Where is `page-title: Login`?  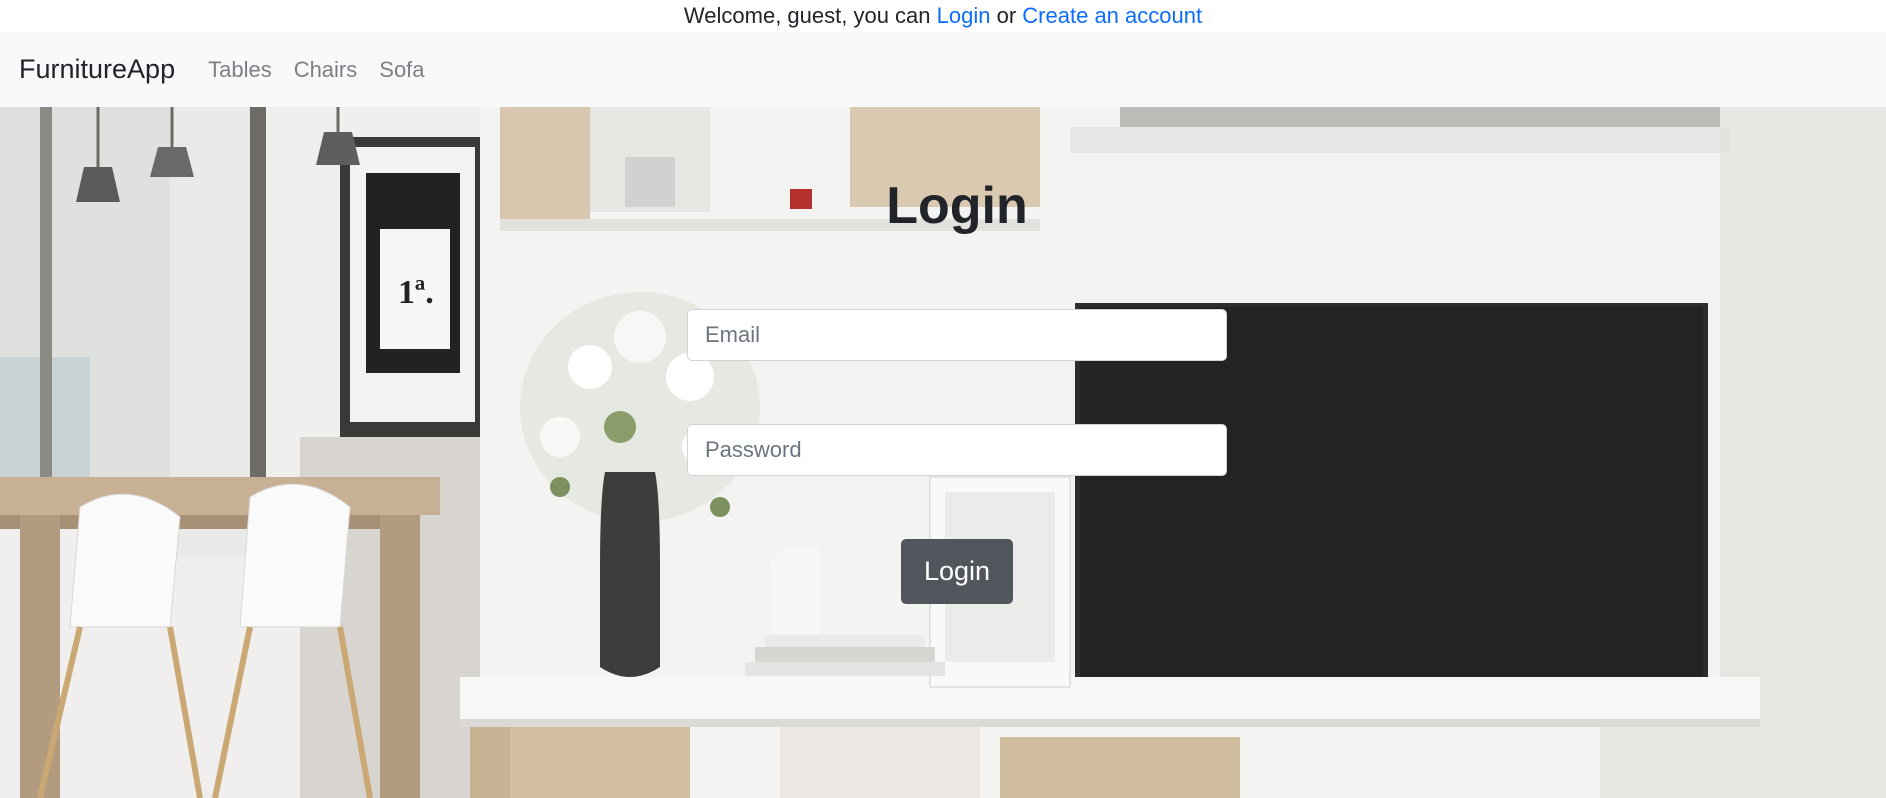 page-title: Login is located at coordinates (957, 206).